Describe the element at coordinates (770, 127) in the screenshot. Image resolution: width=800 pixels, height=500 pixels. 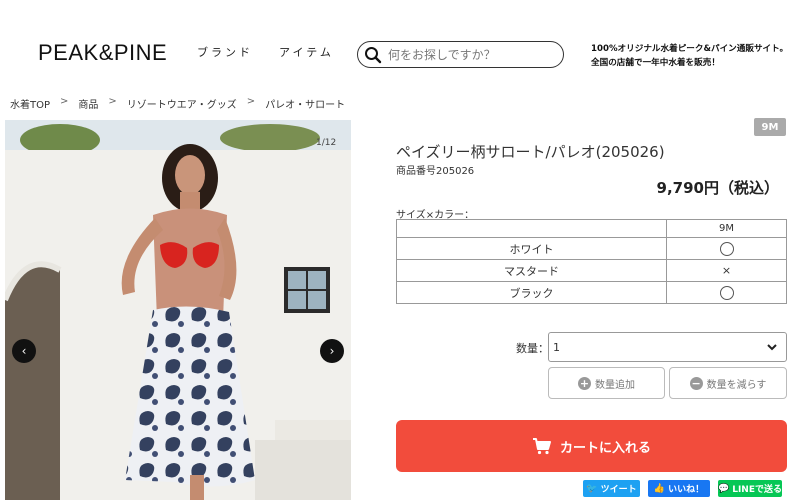
I see `size-badge: 9M` at that location.